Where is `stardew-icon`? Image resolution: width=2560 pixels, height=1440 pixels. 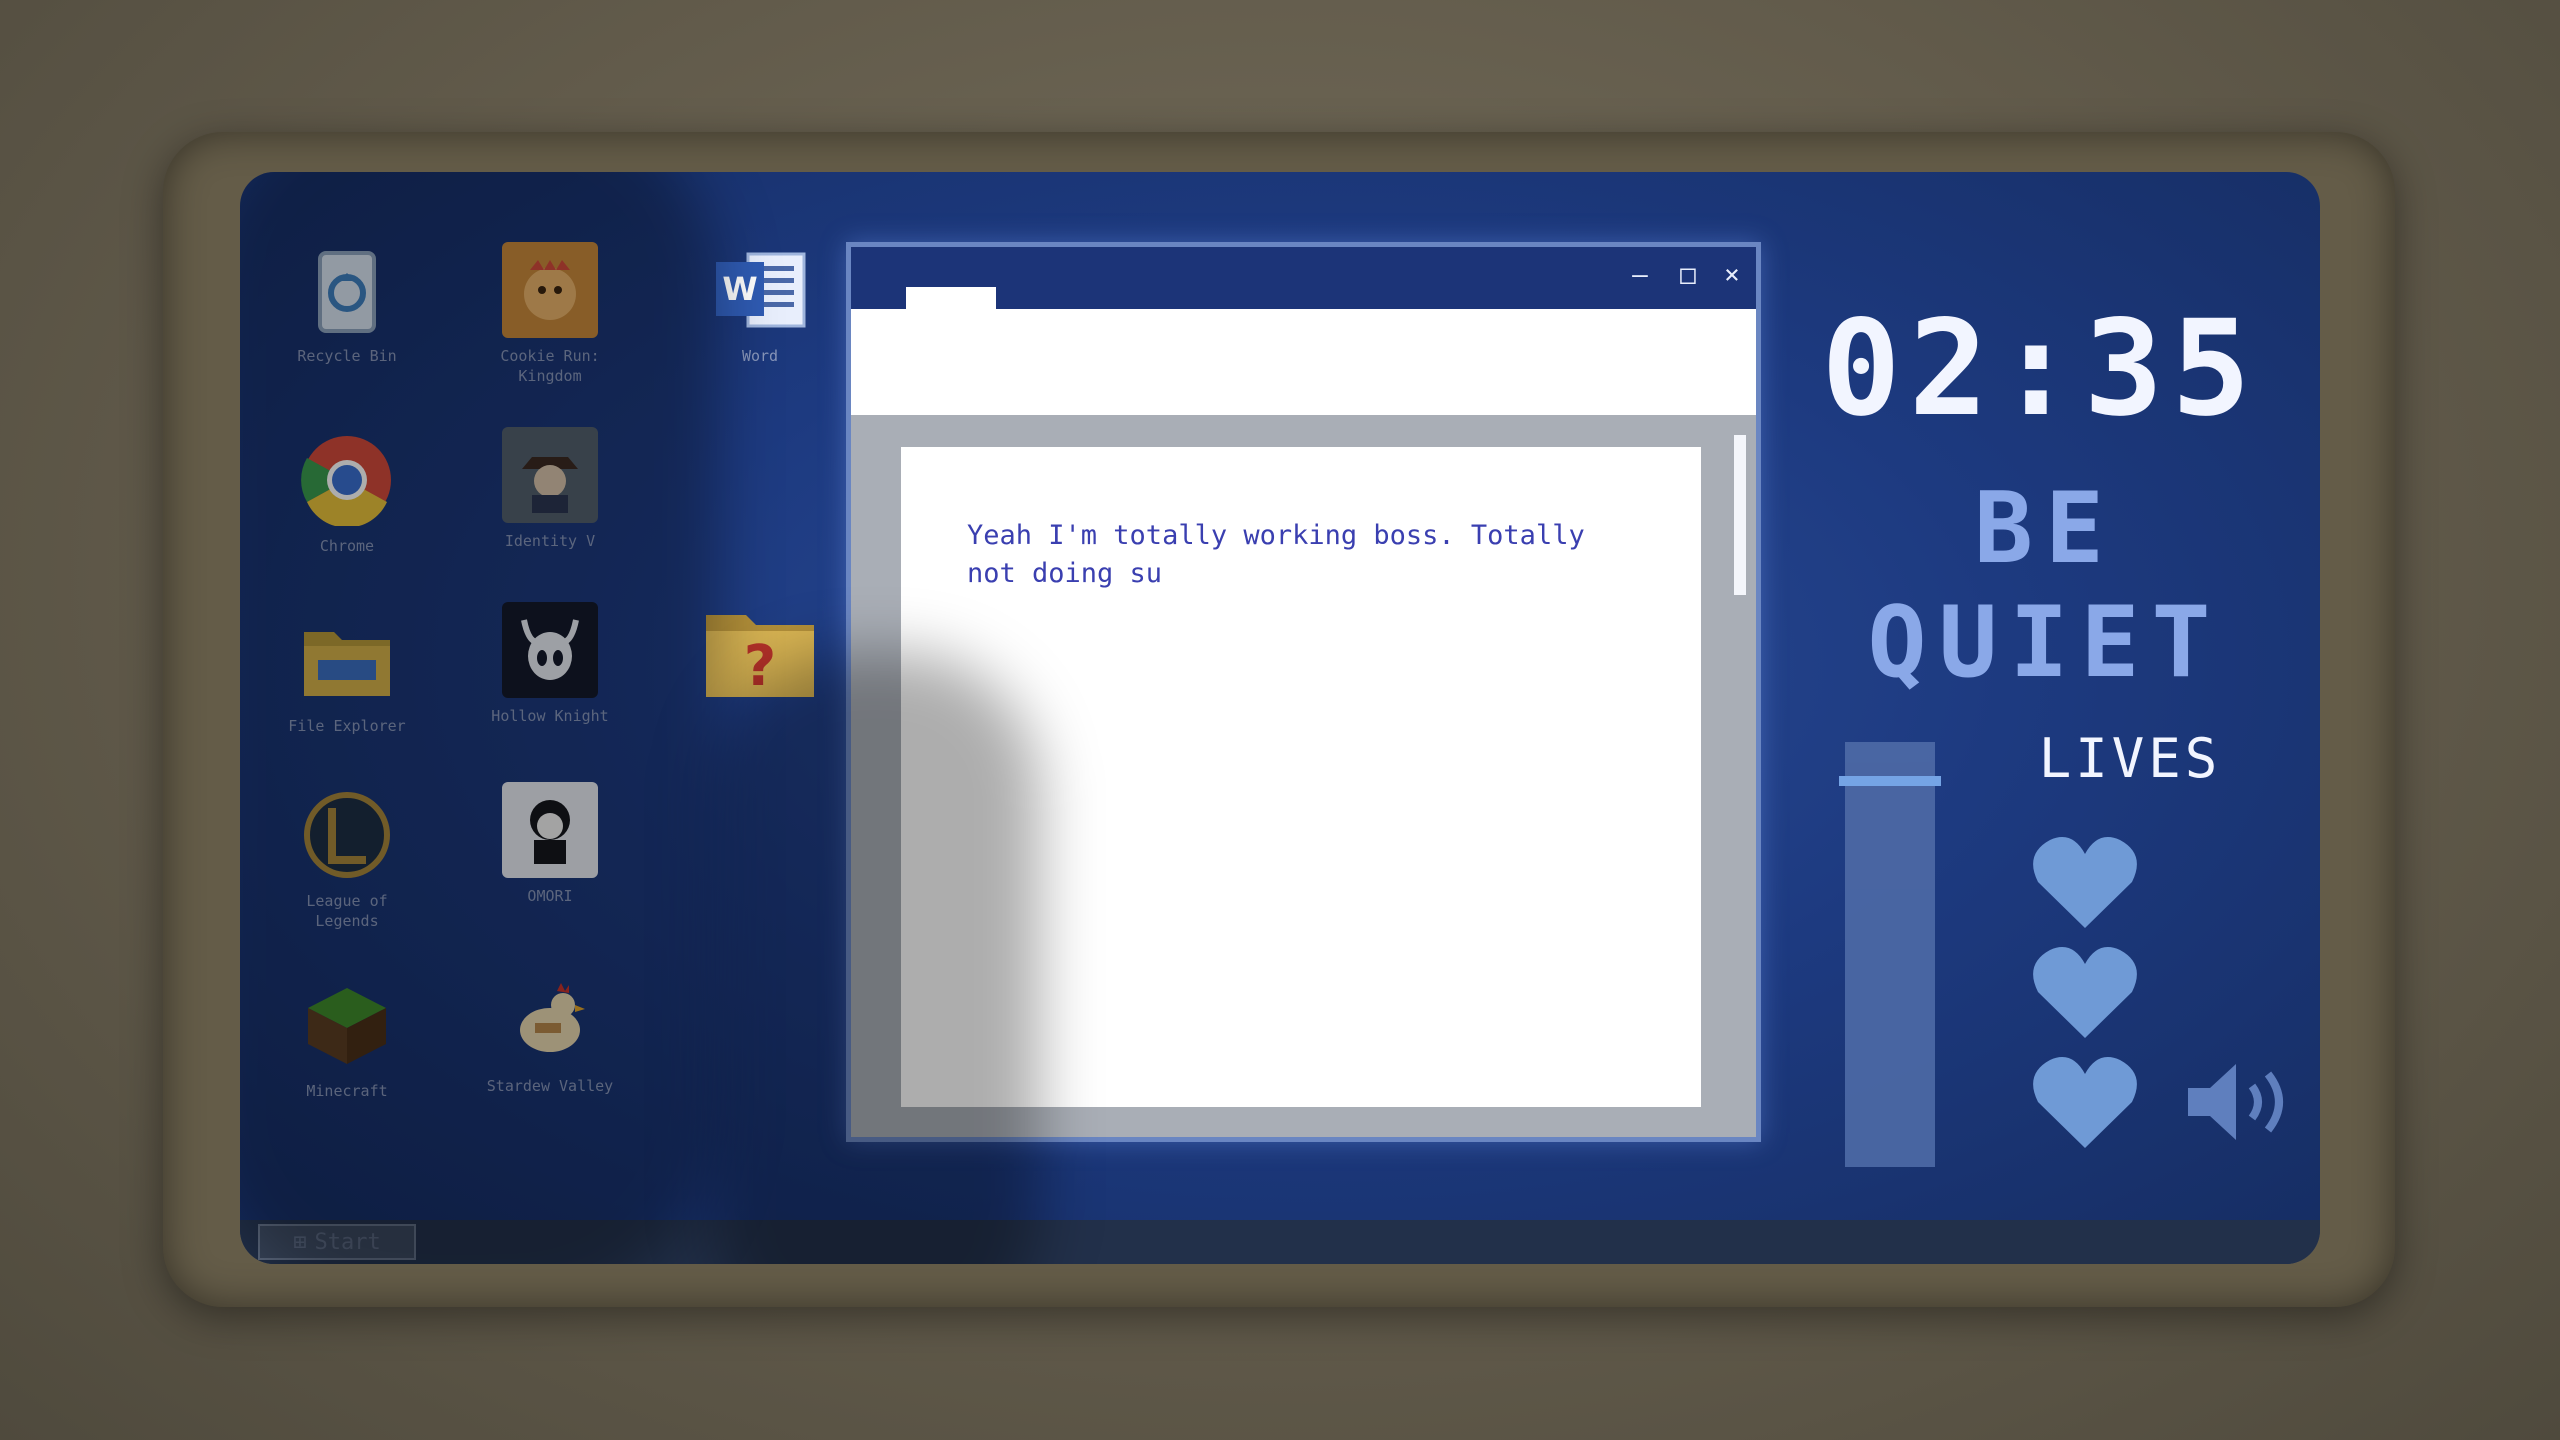
stardew-icon is located at coordinates (550, 1020).